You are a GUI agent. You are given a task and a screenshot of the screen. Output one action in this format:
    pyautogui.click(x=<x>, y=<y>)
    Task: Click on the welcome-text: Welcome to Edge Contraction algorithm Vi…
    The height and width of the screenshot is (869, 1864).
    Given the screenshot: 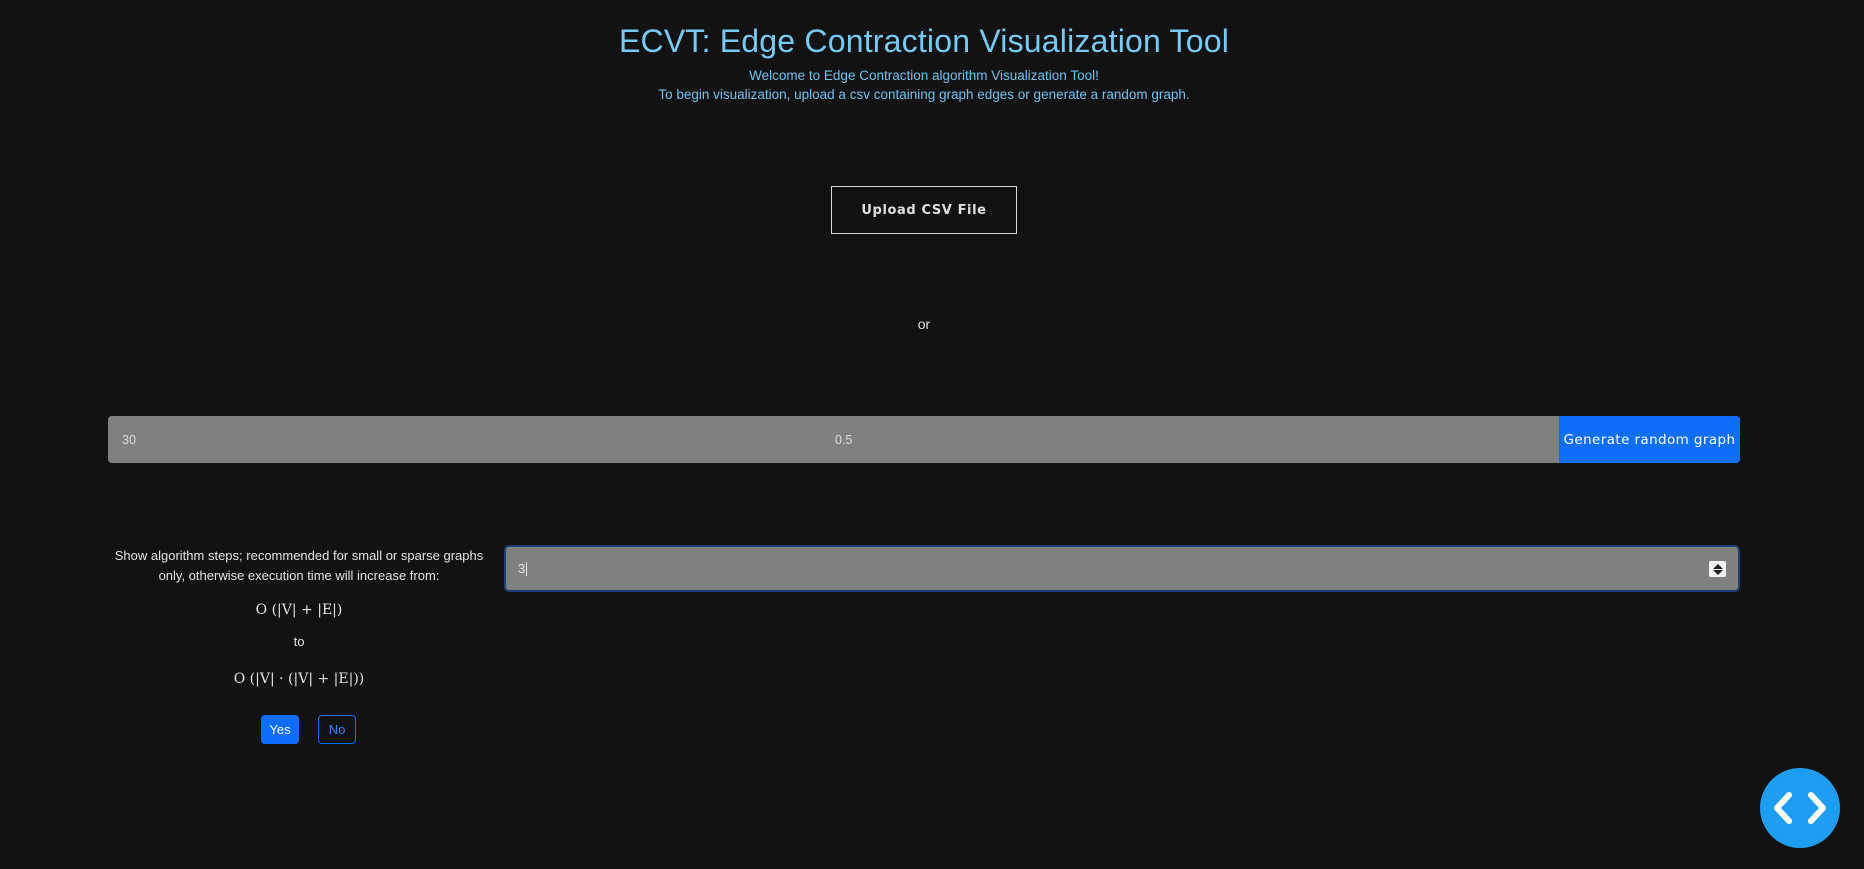 What is the action you would take?
    pyautogui.click(x=924, y=75)
    